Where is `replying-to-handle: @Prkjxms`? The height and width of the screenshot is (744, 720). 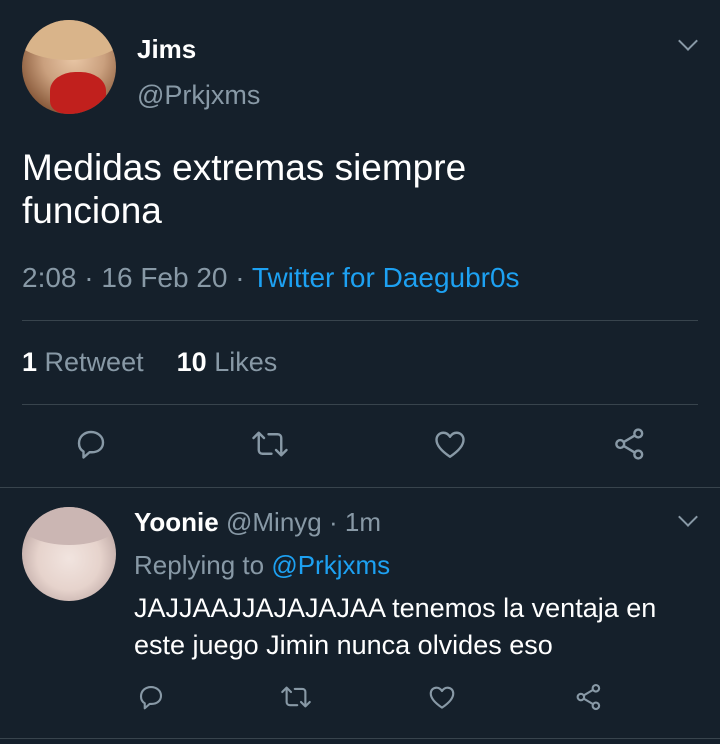
replying-to-handle: @Prkjxms is located at coordinates (330, 565).